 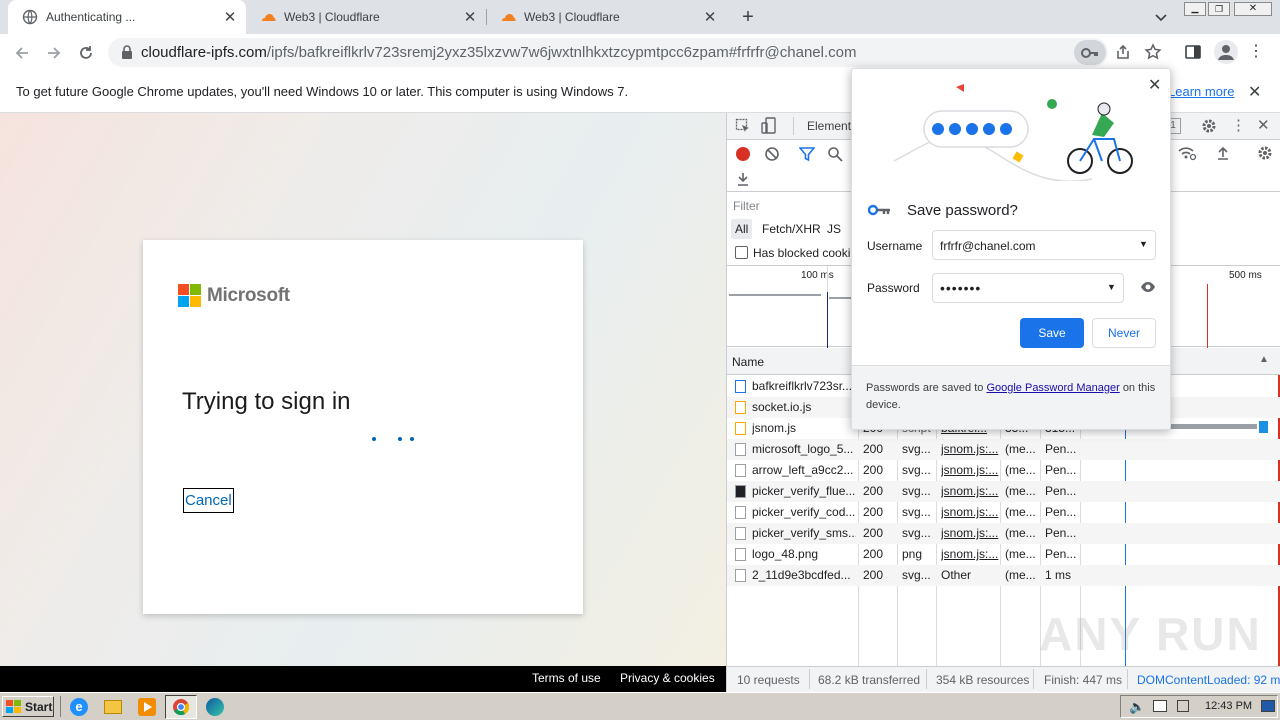 What do you see at coordinates (1209, 126) in the screenshot?
I see `settings-gear-icon` at bounding box center [1209, 126].